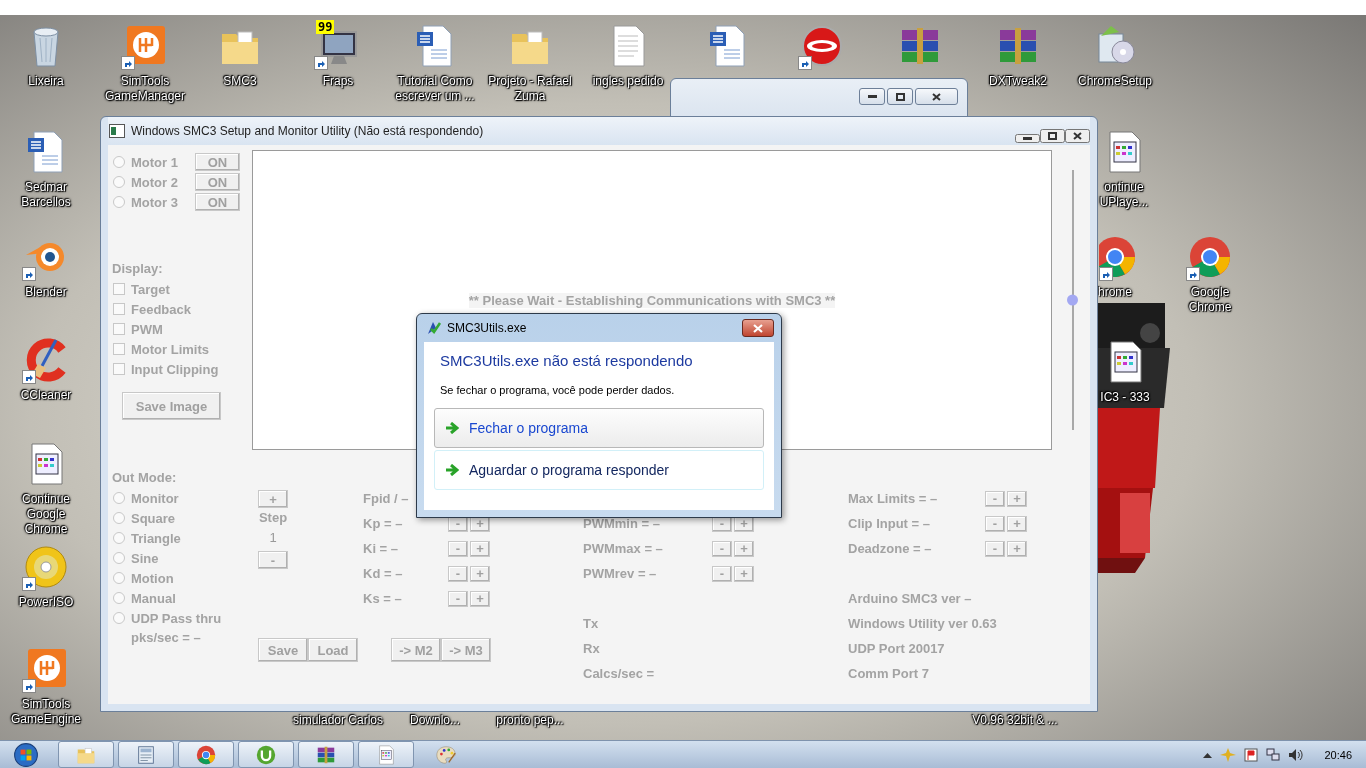 The image size is (1366, 768). I want to click on clock: 20:46, so click(1338, 754).